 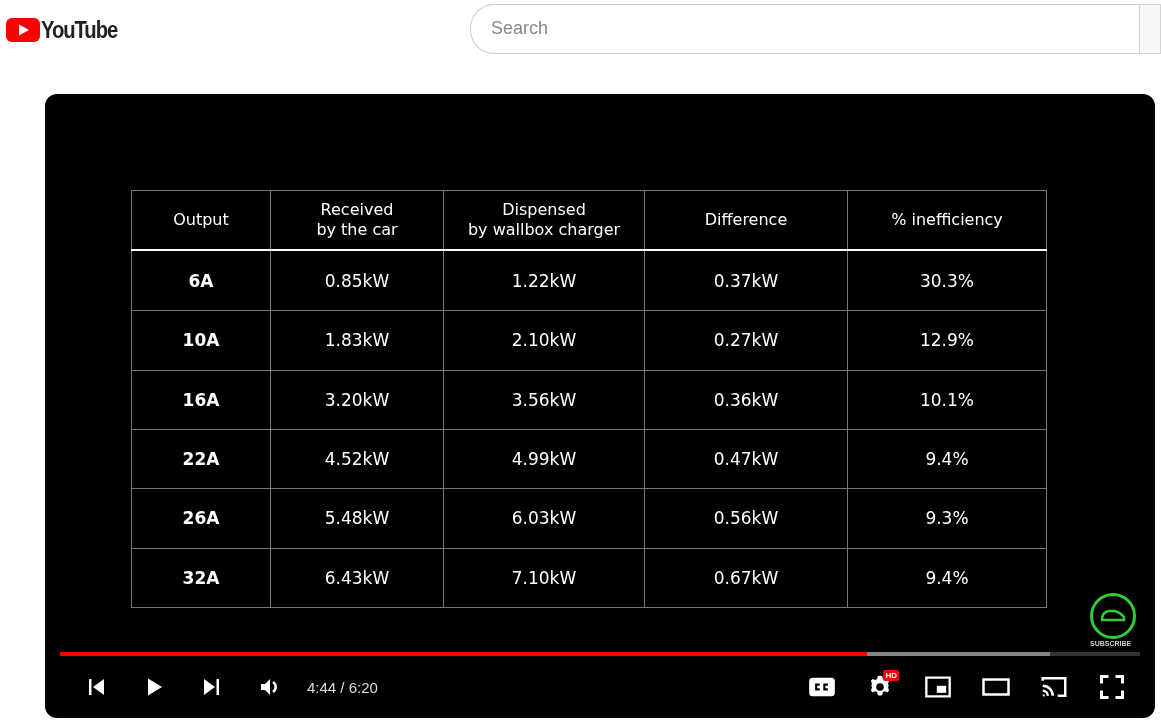 I want to click on settings-button: HD, so click(x=880, y=687).